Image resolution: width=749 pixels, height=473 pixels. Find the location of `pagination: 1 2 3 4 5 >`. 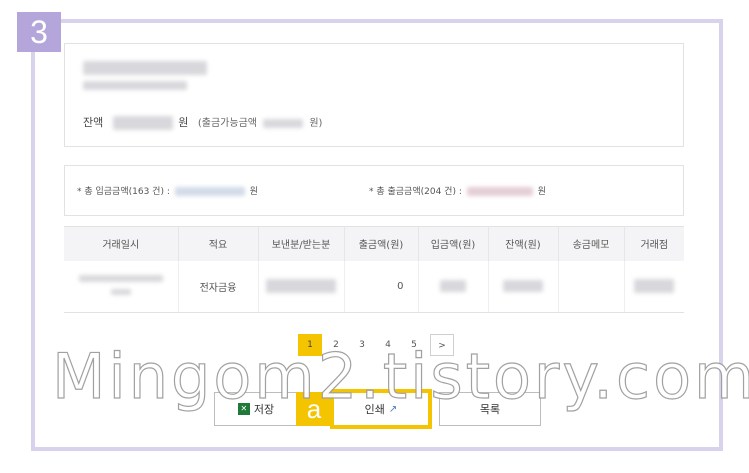

pagination: 1 2 3 4 5 > is located at coordinates (376, 345).